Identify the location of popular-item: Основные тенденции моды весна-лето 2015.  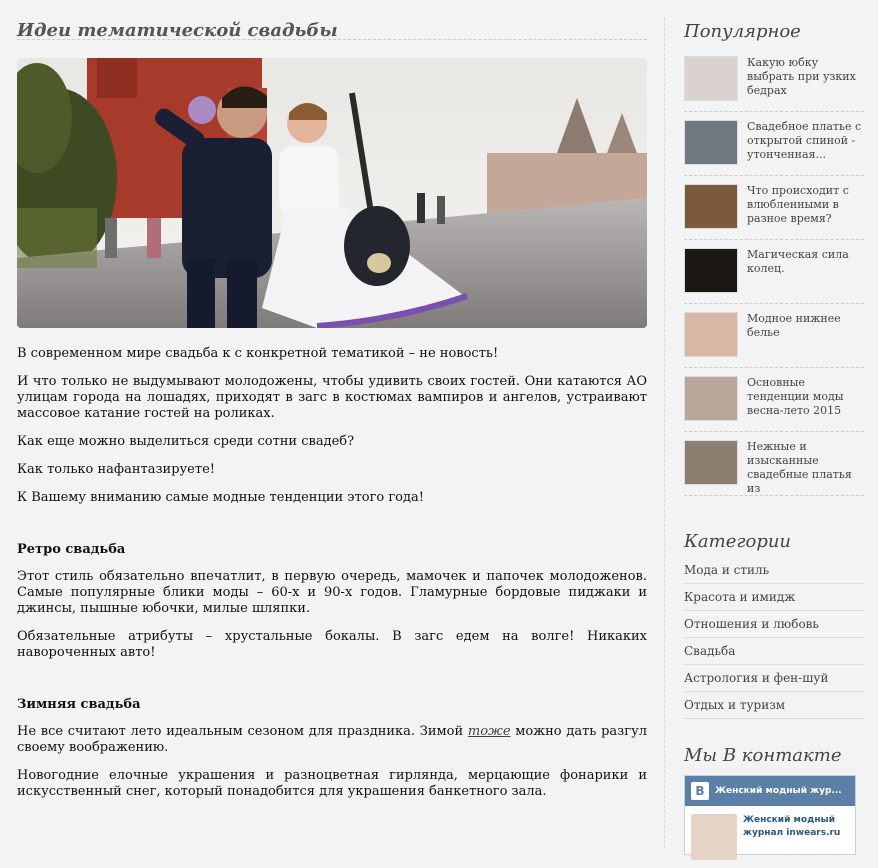
(774, 400).